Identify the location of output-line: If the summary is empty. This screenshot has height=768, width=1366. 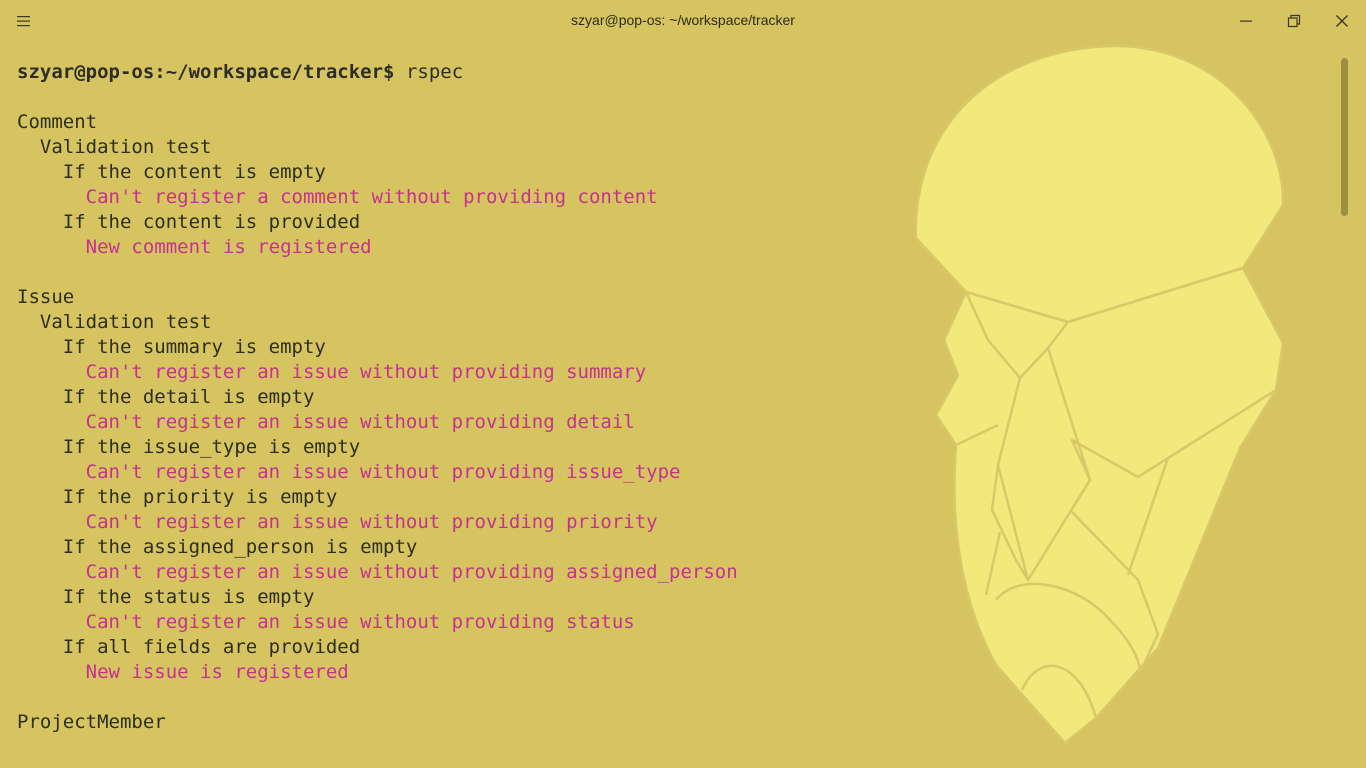
(171, 347).